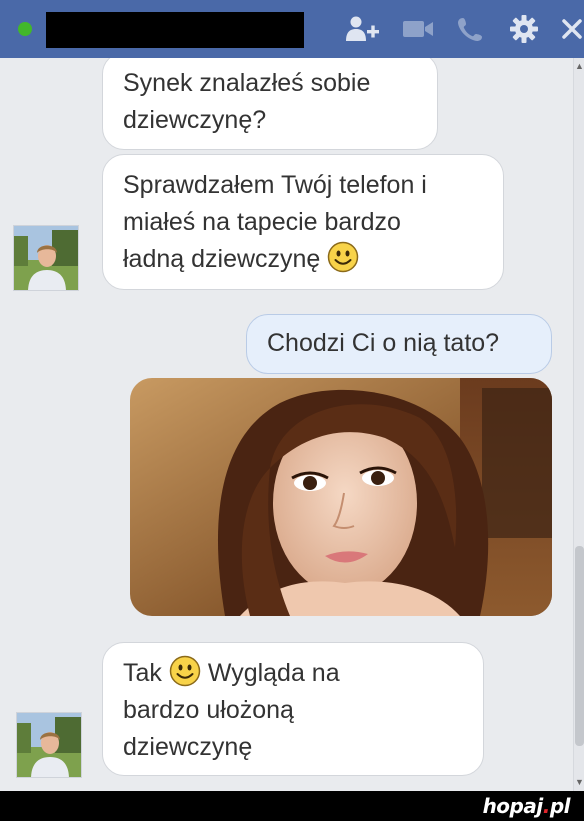 The width and height of the screenshot is (584, 821). I want to click on watermark-tld: pl, so click(560, 806).